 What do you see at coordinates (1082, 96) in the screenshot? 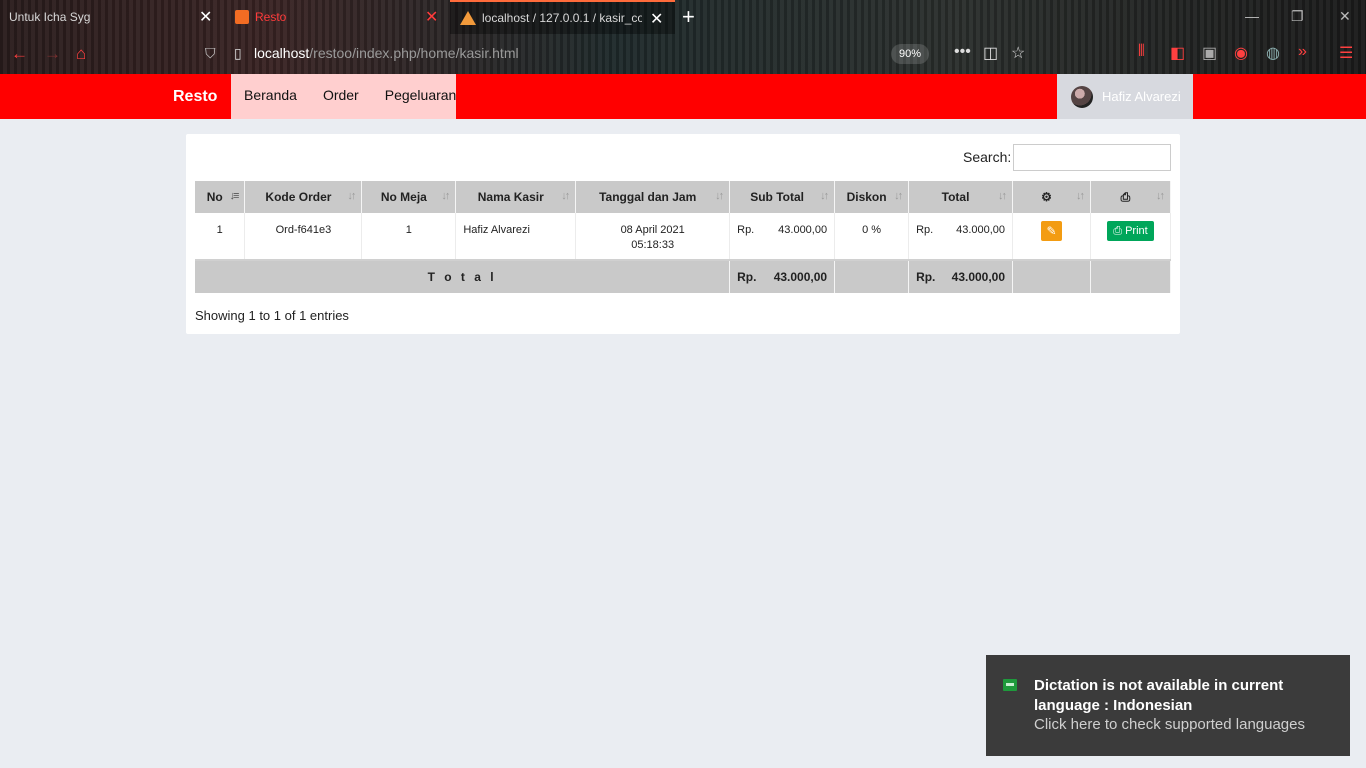
I see `avatar` at bounding box center [1082, 96].